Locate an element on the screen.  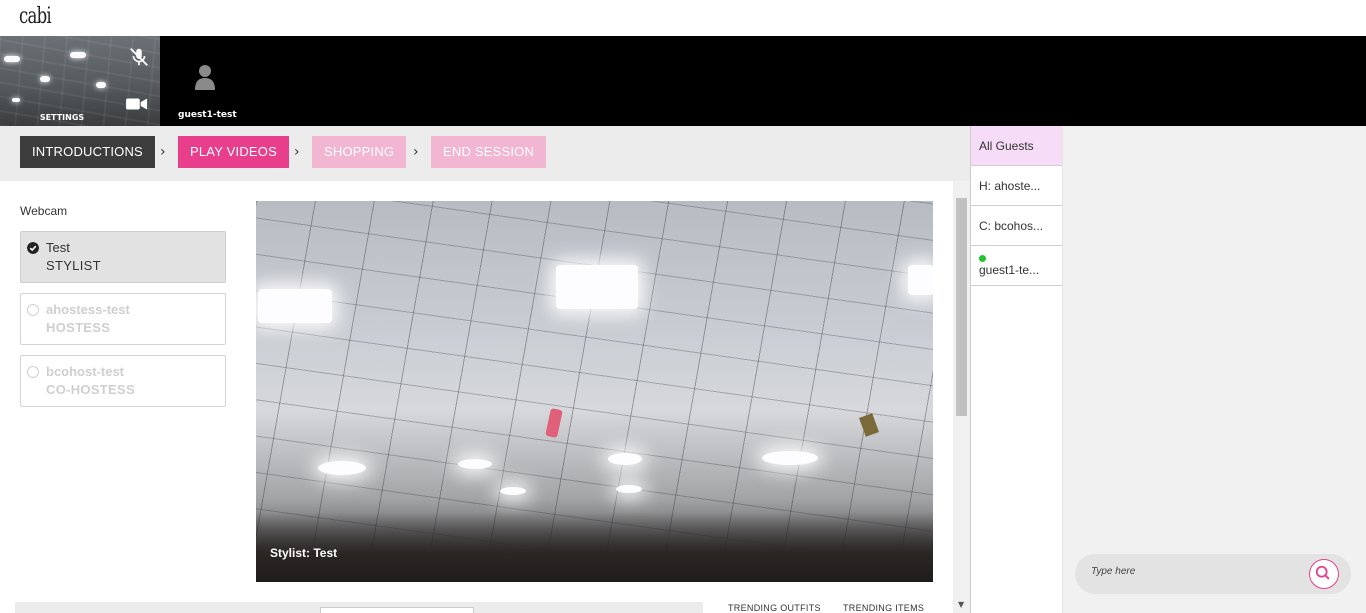
guest-camera-tile: guest1-test is located at coordinates (207, 92).